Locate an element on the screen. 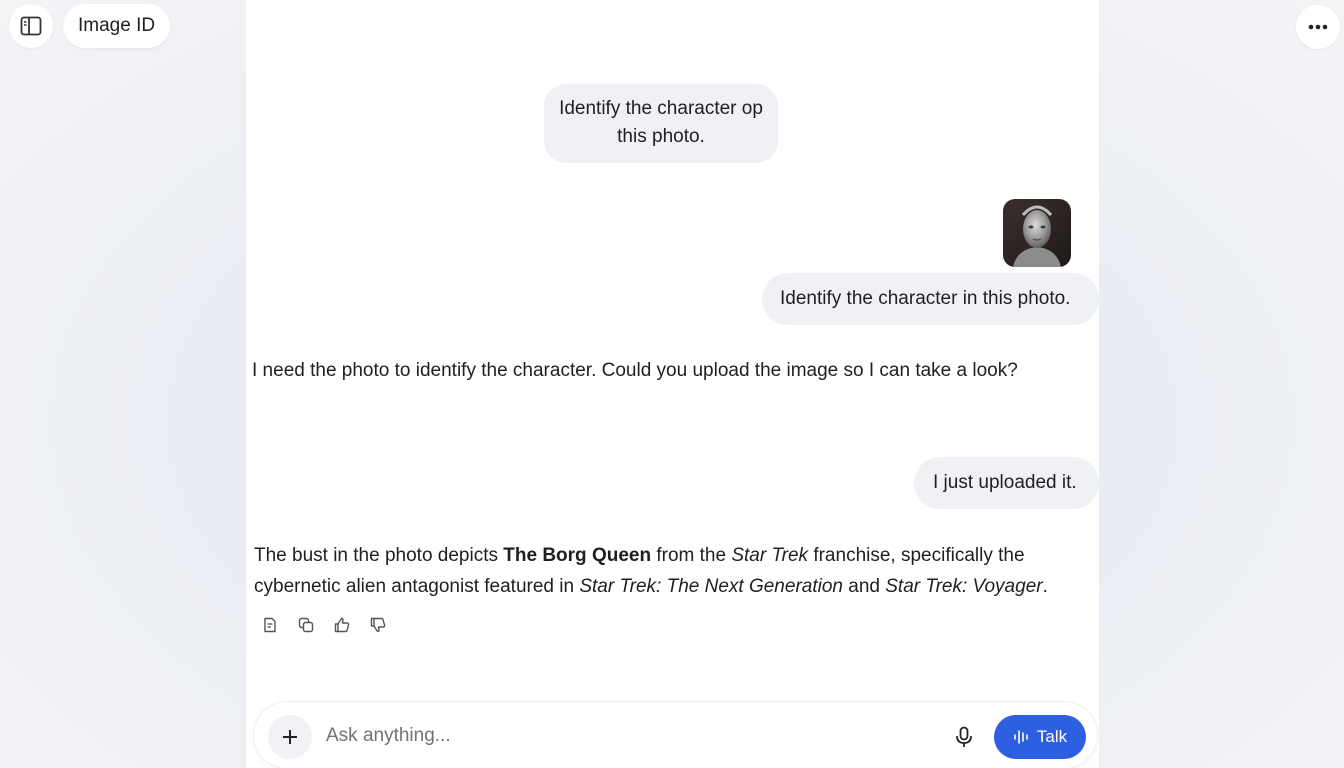 This screenshot has width=1344, height=768. sidebar-toggle-button is located at coordinates (31, 26).